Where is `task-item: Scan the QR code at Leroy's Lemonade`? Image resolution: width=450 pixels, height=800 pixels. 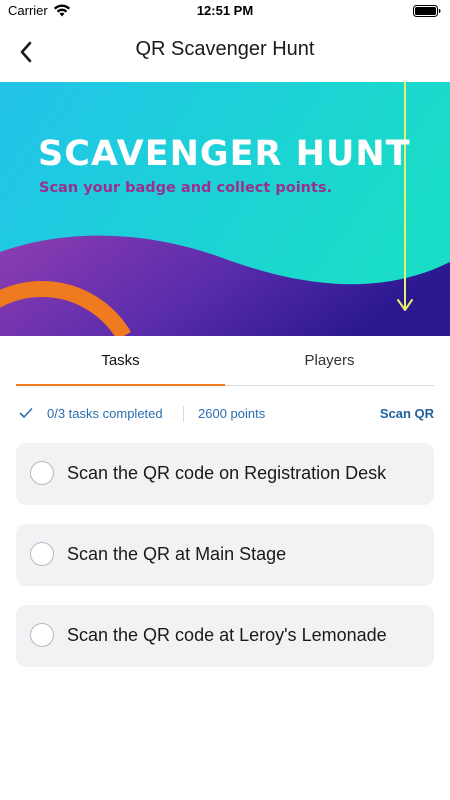
task-item: Scan the QR code at Leroy's Lemonade is located at coordinates (225, 636).